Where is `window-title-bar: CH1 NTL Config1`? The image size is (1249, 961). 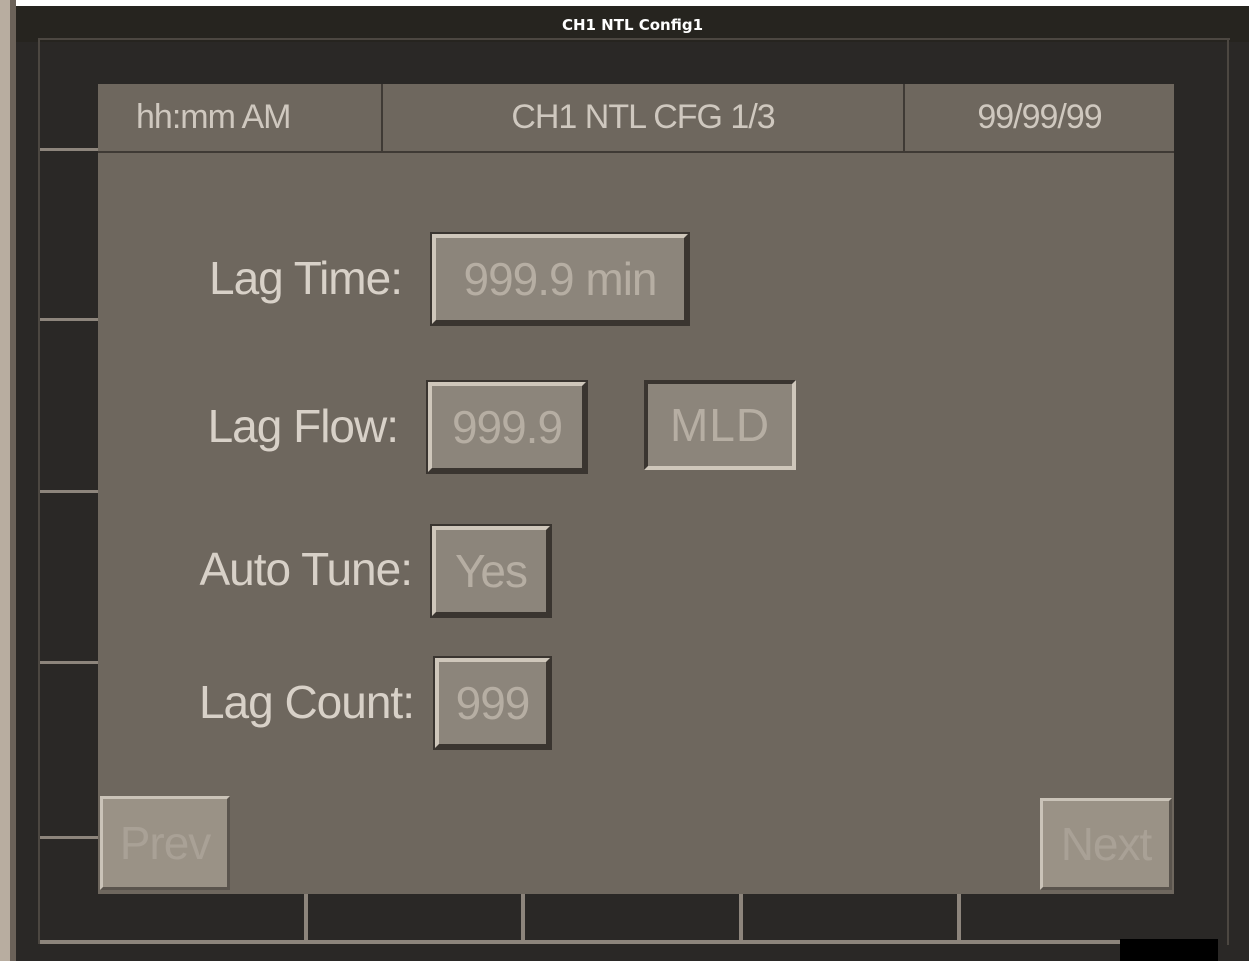
window-title-bar: CH1 NTL Config1 is located at coordinates (632, 24).